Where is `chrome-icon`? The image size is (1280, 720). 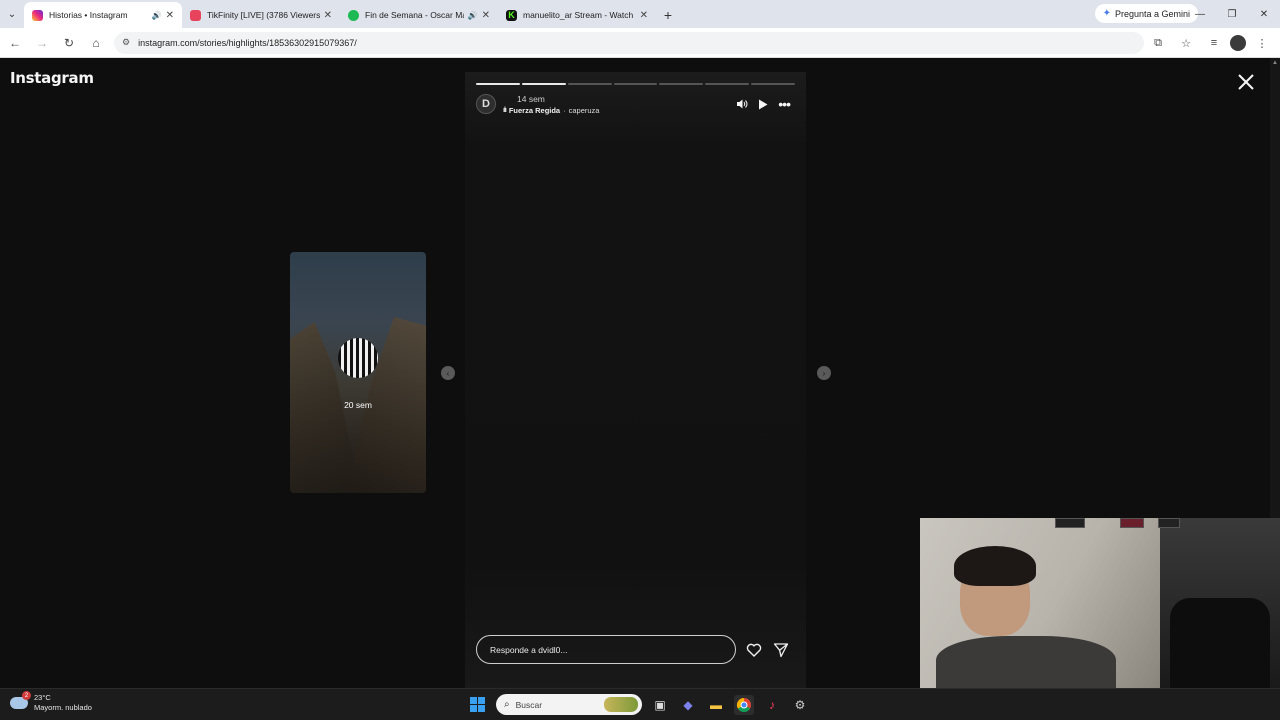 chrome-icon is located at coordinates (744, 704).